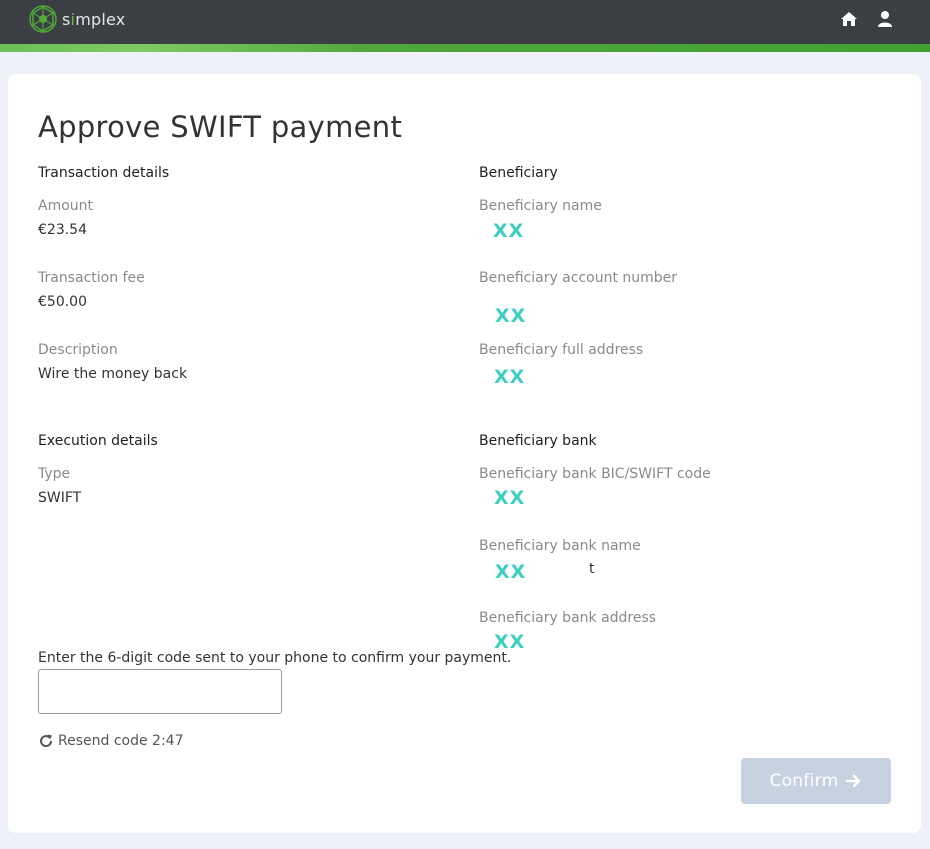 The image size is (930, 849). I want to click on simplex-logo-icon, so click(43, 19).